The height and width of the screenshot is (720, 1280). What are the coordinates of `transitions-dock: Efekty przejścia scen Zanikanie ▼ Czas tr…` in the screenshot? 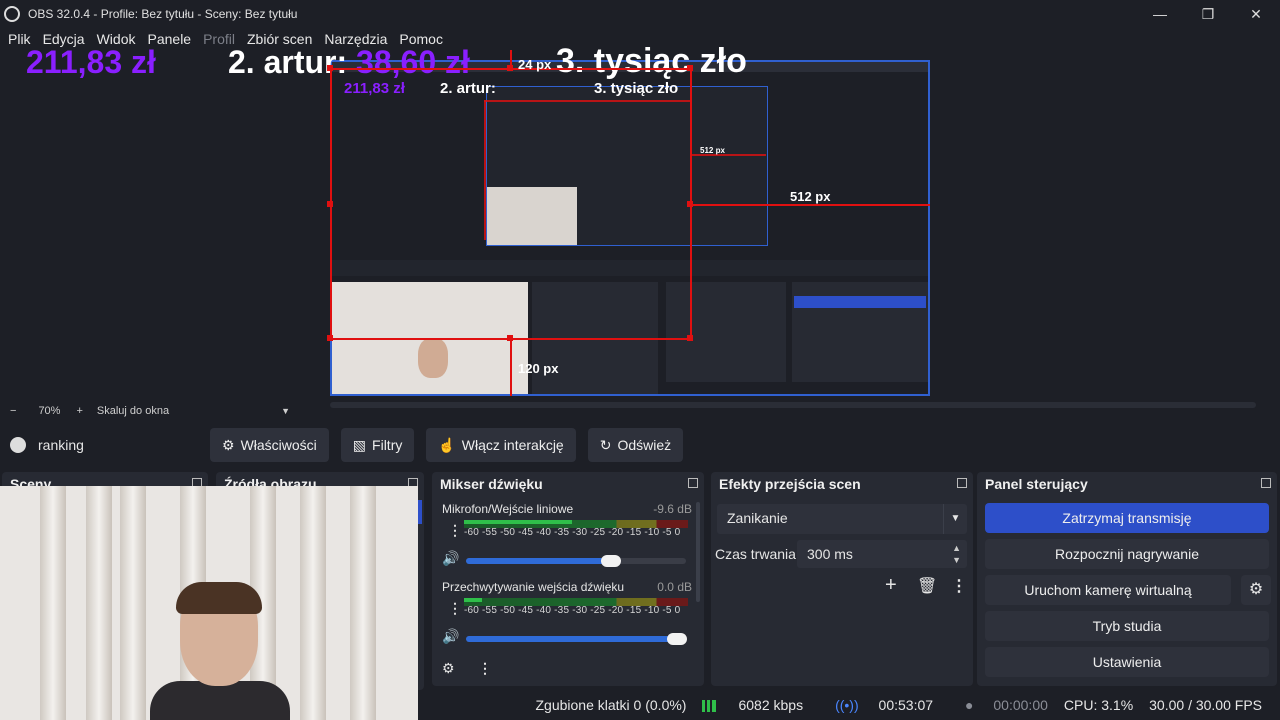 It's located at (842, 579).